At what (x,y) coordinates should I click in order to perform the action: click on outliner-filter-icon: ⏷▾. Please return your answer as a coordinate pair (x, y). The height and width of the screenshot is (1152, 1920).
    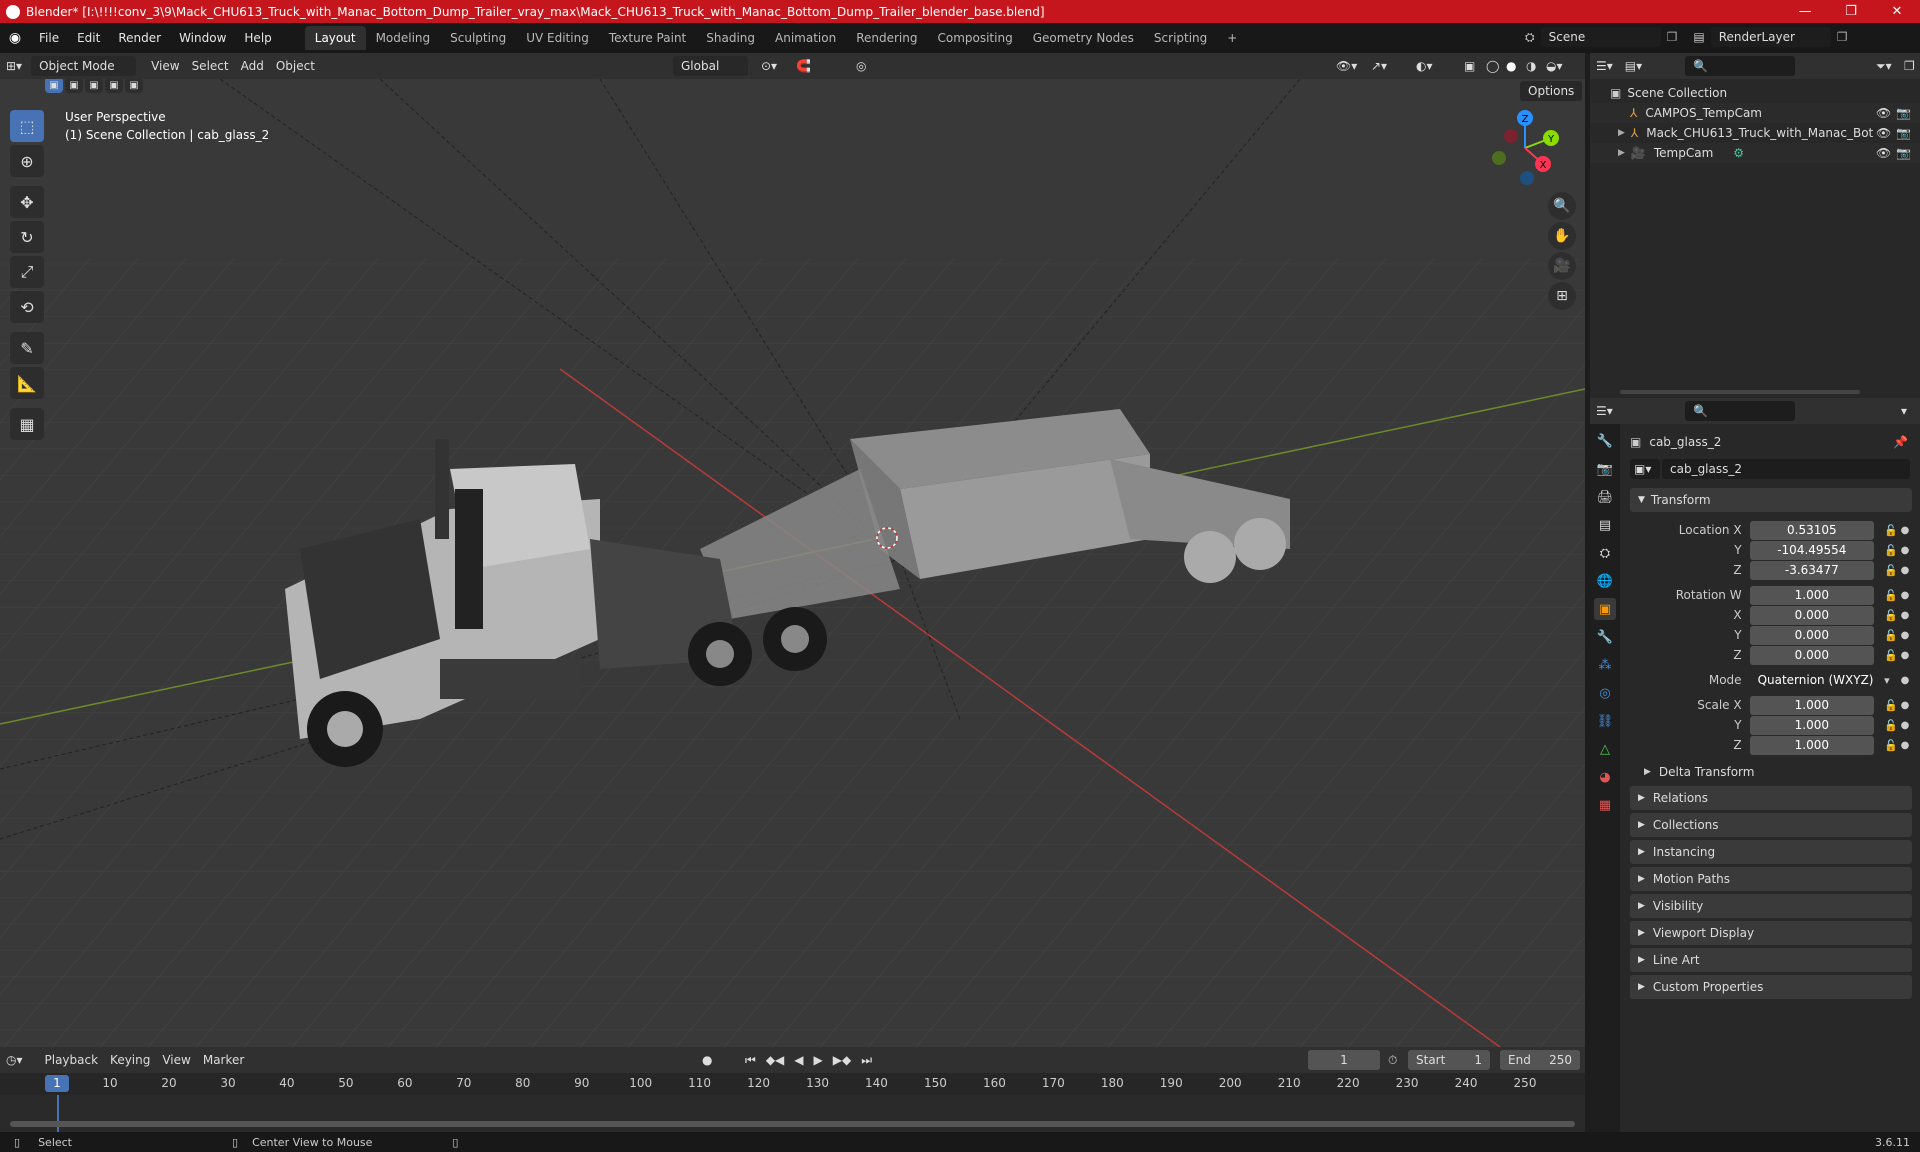
    Looking at the image, I should click on (1884, 66).